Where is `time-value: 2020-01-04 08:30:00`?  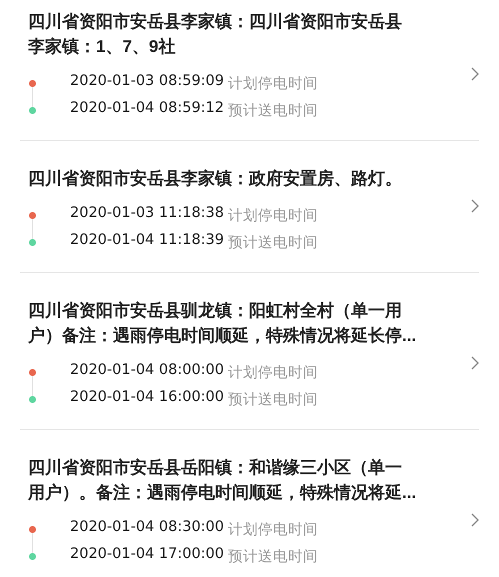
time-value: 2020-01-04 08:30:00 is located at coordinates (147, 526).